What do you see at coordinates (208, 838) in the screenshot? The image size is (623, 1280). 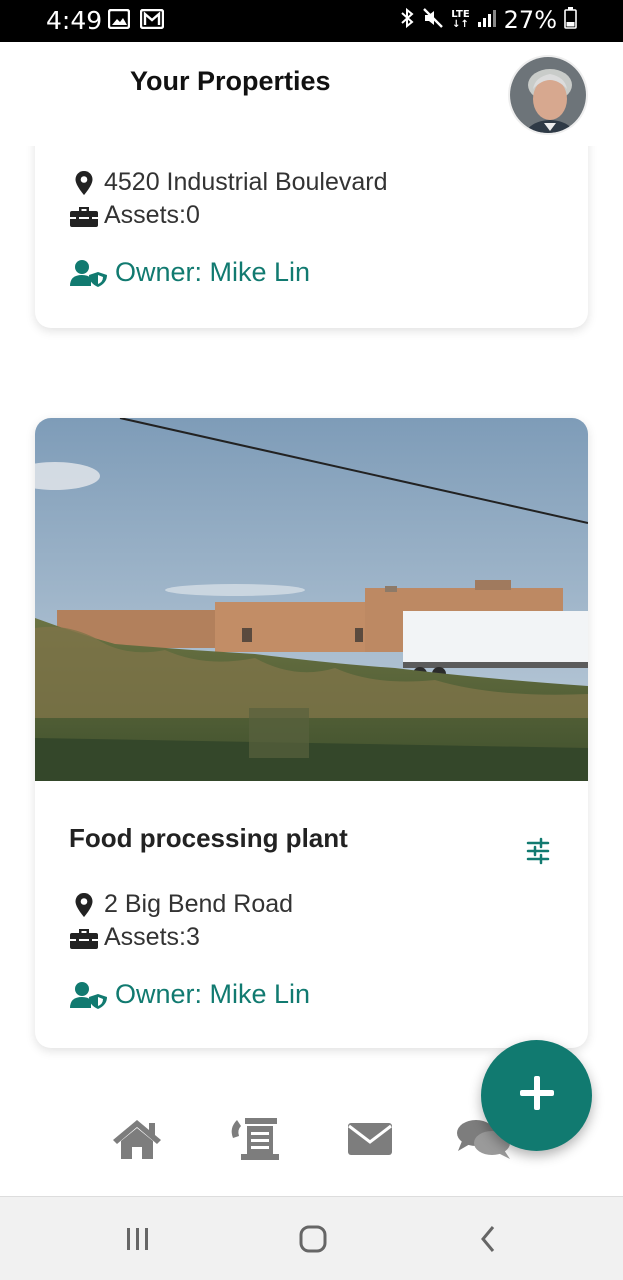 I see `property-title: Food processing plant` at bounding box center [208, 838].